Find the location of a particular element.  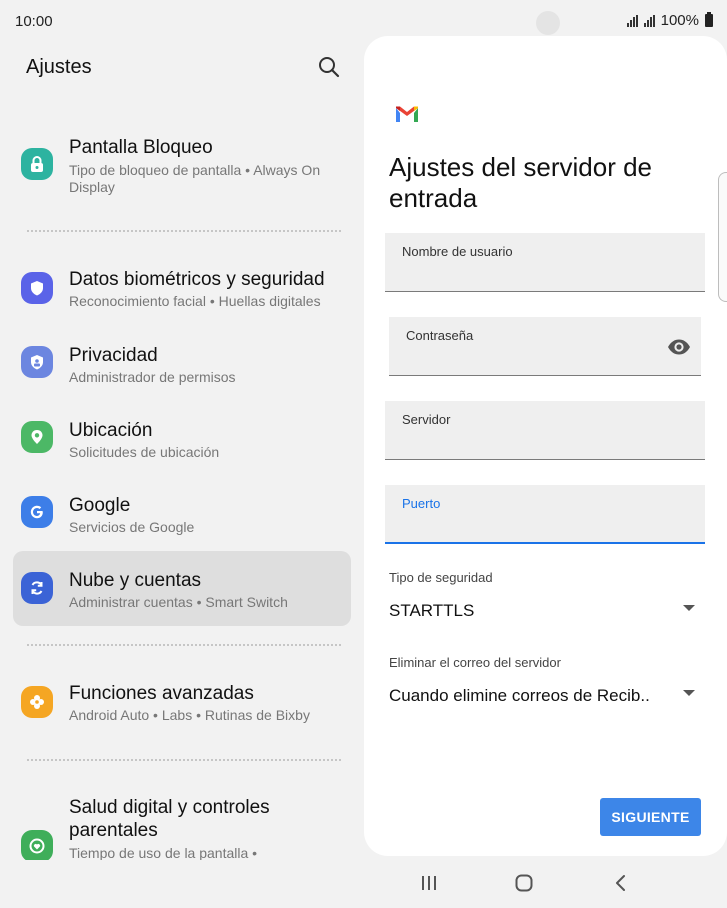

back-button is located at coordinates (621, 883).